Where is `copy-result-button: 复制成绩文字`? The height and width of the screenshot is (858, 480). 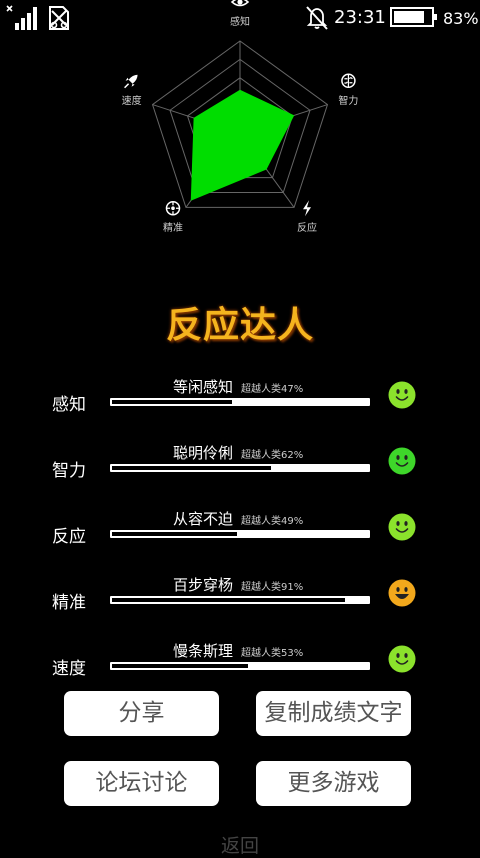
copy-result-button: 复制成绩文字 is located at coordinates (333, 713).